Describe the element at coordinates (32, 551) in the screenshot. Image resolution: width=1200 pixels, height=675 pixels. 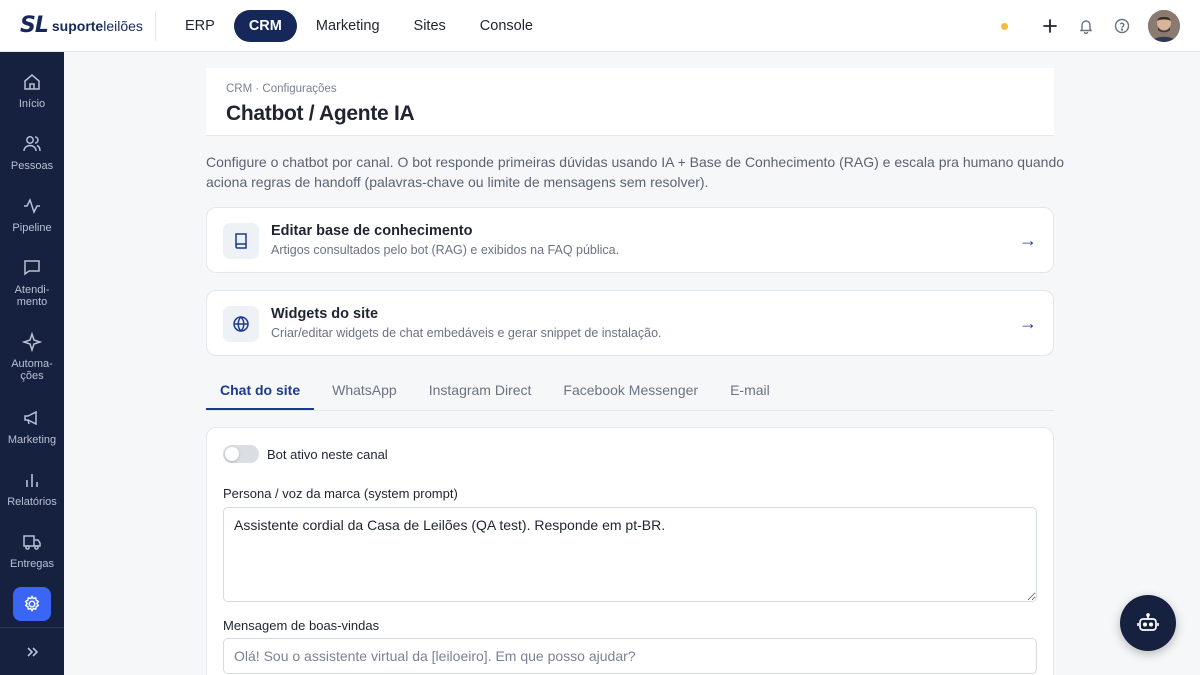
I see `sidebar-item-entregas: Entregas` at that location.